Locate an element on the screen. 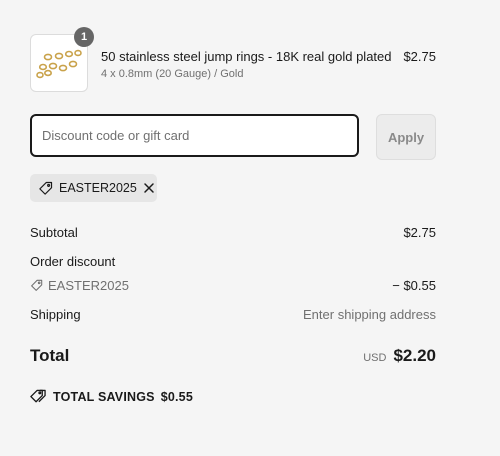 This screenshot has width=500, height=456. shipping-label: Shipping is located at coordinates (55, 314).